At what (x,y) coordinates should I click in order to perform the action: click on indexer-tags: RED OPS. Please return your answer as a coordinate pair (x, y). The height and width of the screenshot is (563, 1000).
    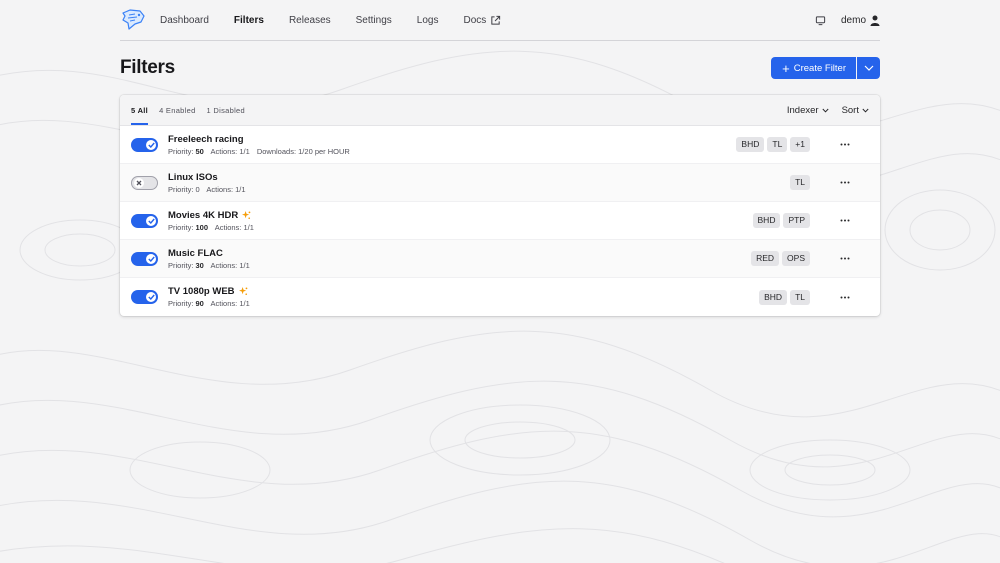
    Looking at the image, I should click on (779, 258).